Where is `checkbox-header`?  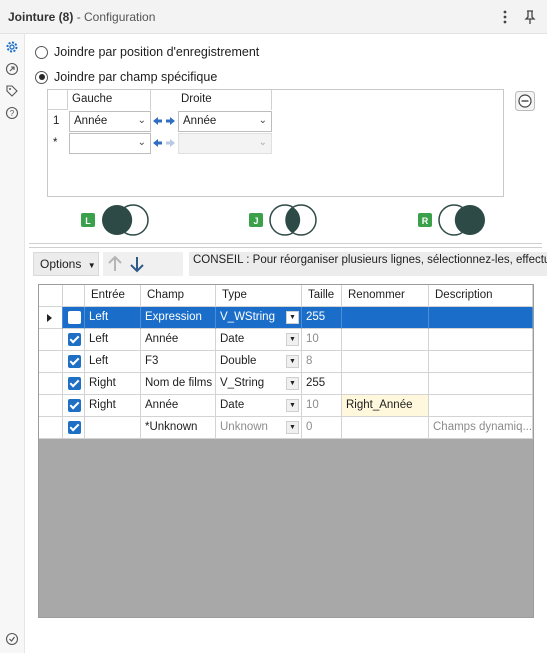 checkbox-header is located at coordinates (74, 296).